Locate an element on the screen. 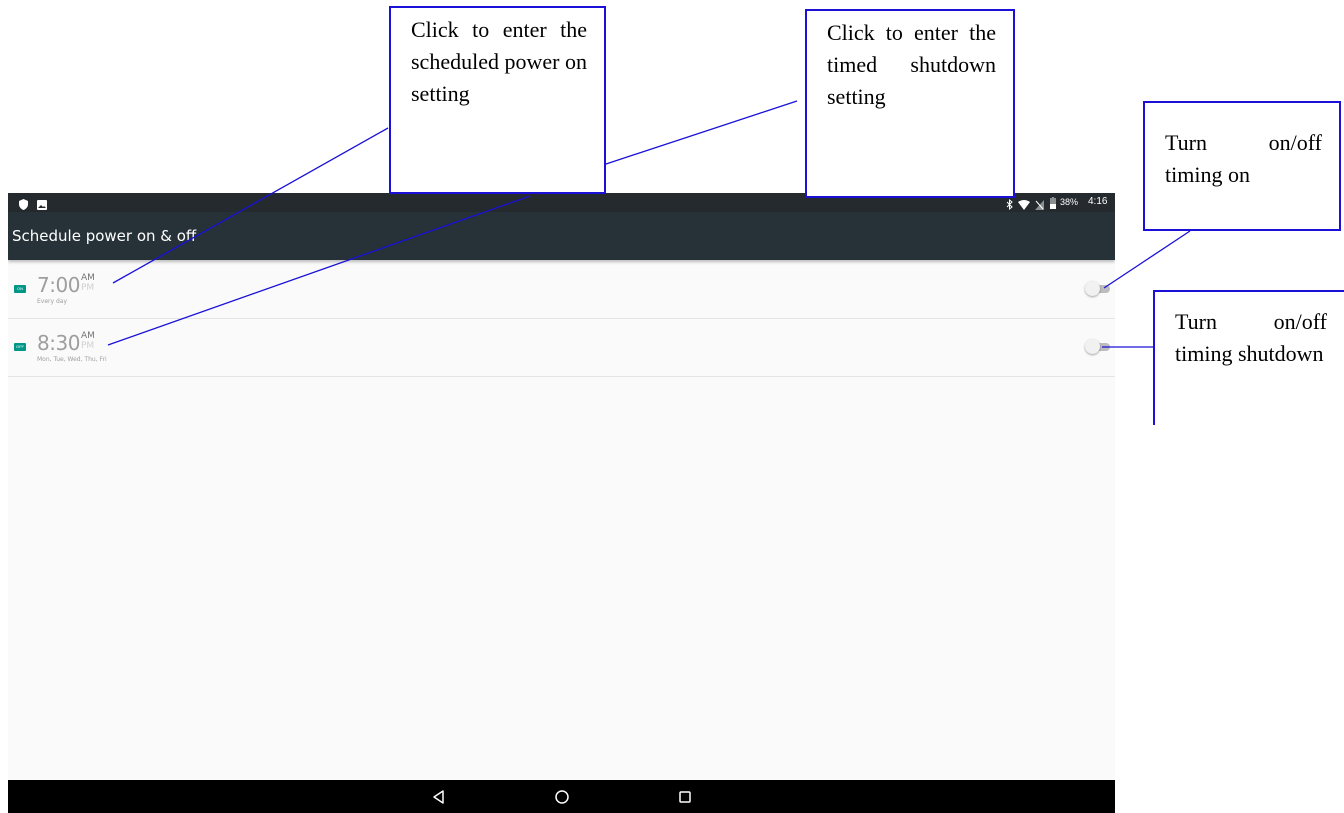 The width and height of the screenshot is (1344, 813). app-bar: Schedule power on & off is located at coordinates (561, 236).